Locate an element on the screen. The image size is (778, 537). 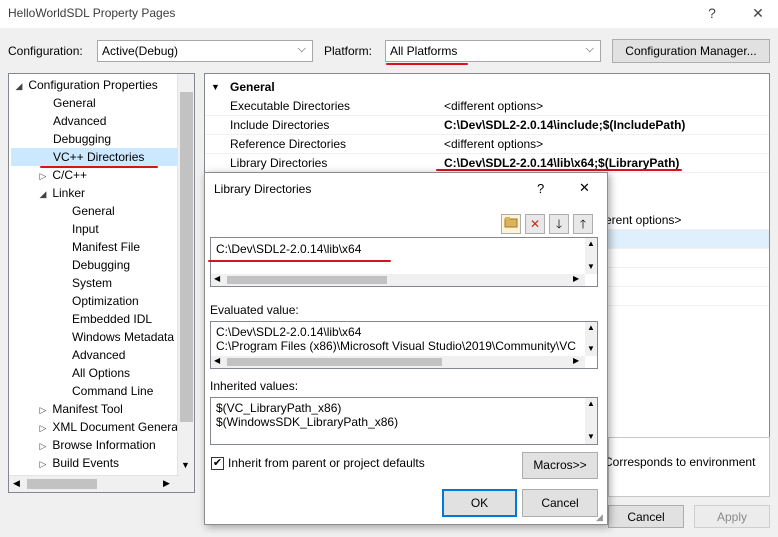
move-down-icon: 🡓 is located at coordinates (559, 224).